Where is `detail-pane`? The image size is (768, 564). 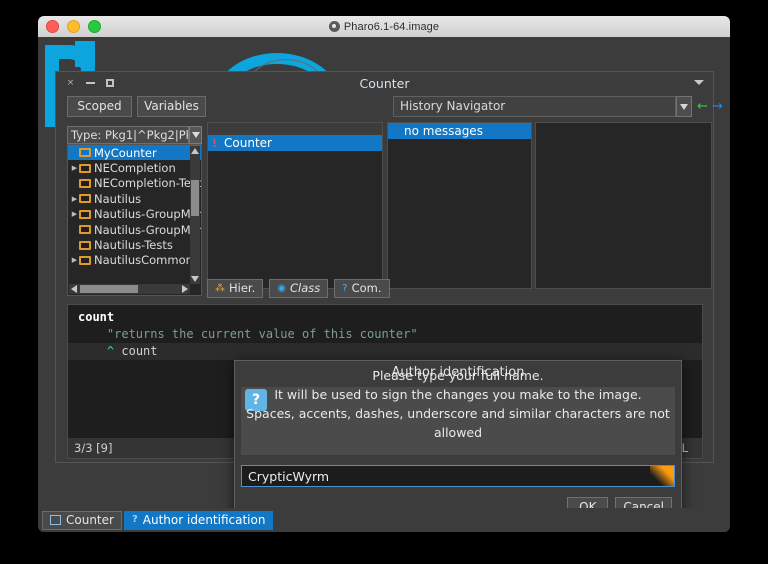 detail-pane is located at coordinates (623, 205).